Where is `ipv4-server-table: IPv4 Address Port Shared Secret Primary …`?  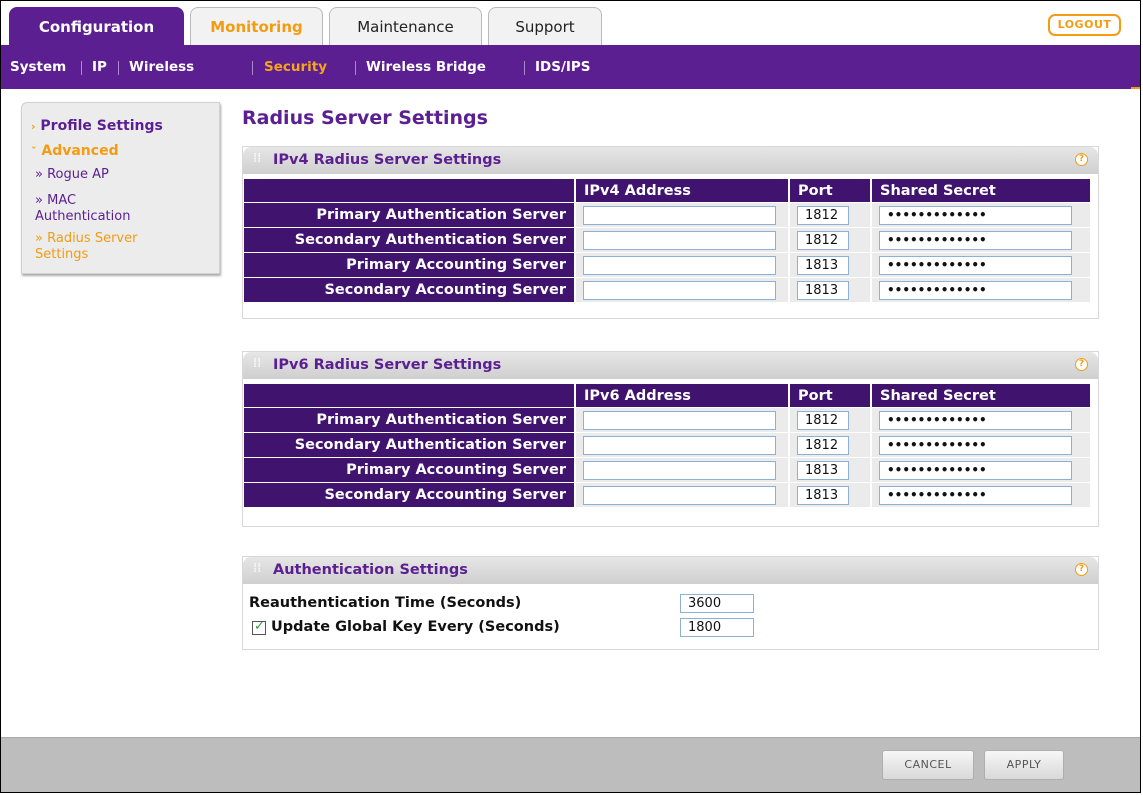 ipv4-server-table: IPv4 Address Port Shared Secret Primary … is located at coordinates (667, 241).